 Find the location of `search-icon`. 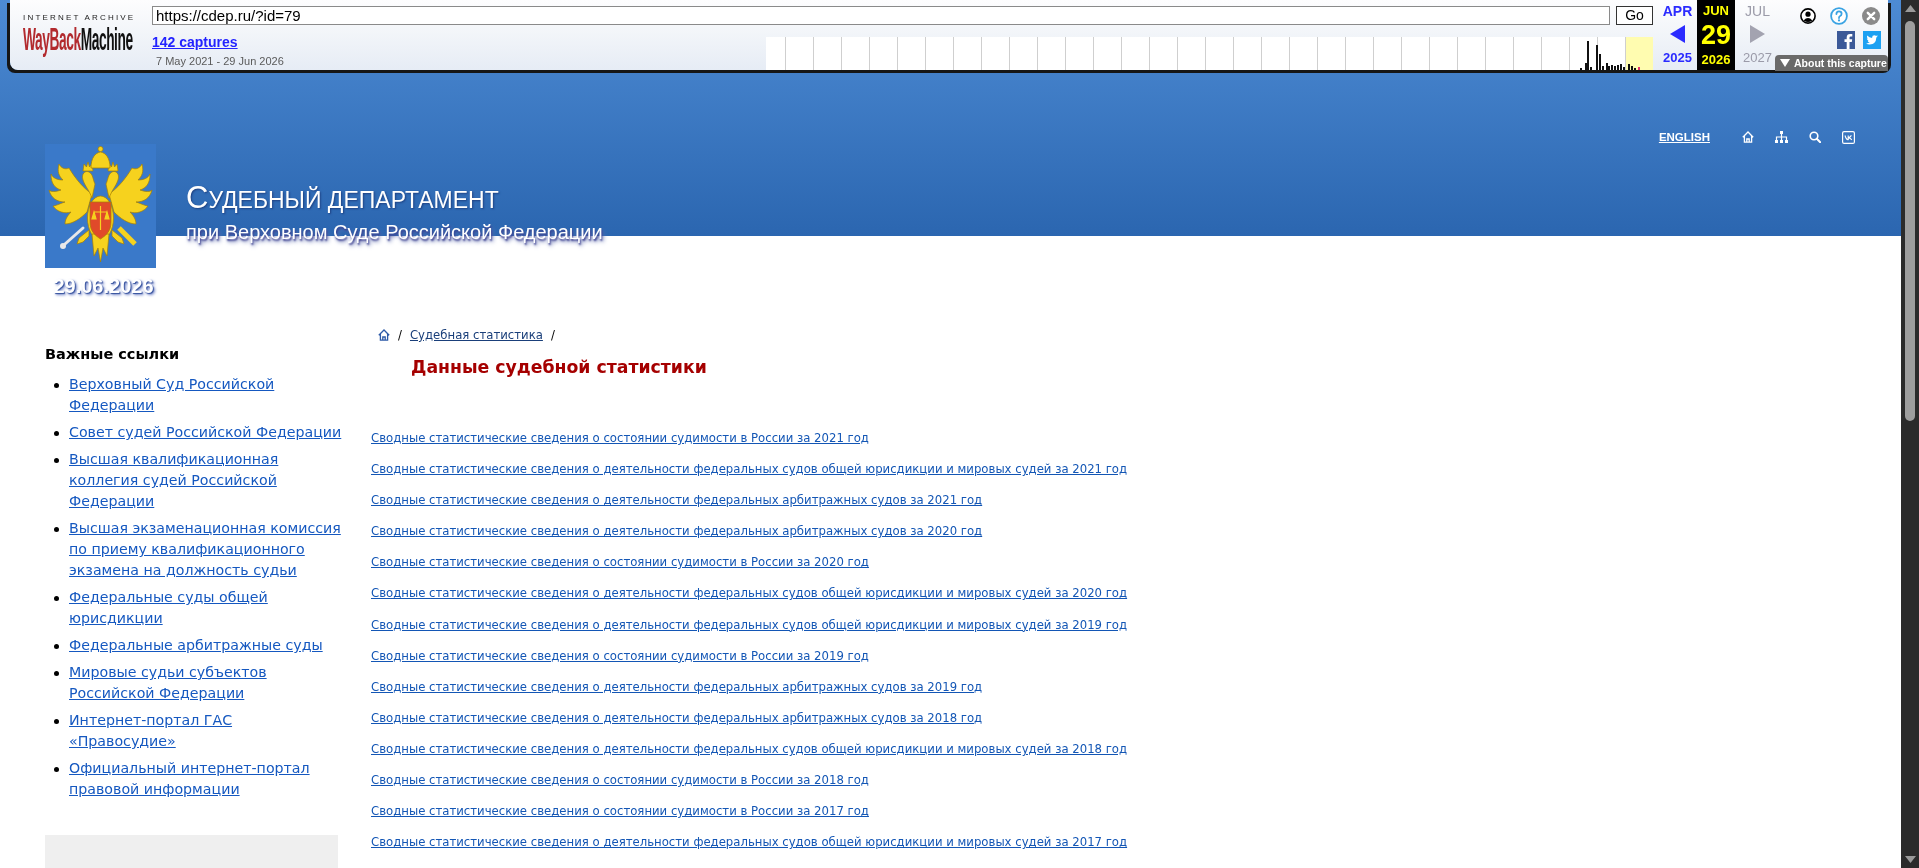

search-icon is located at coordinates (1815, 137).